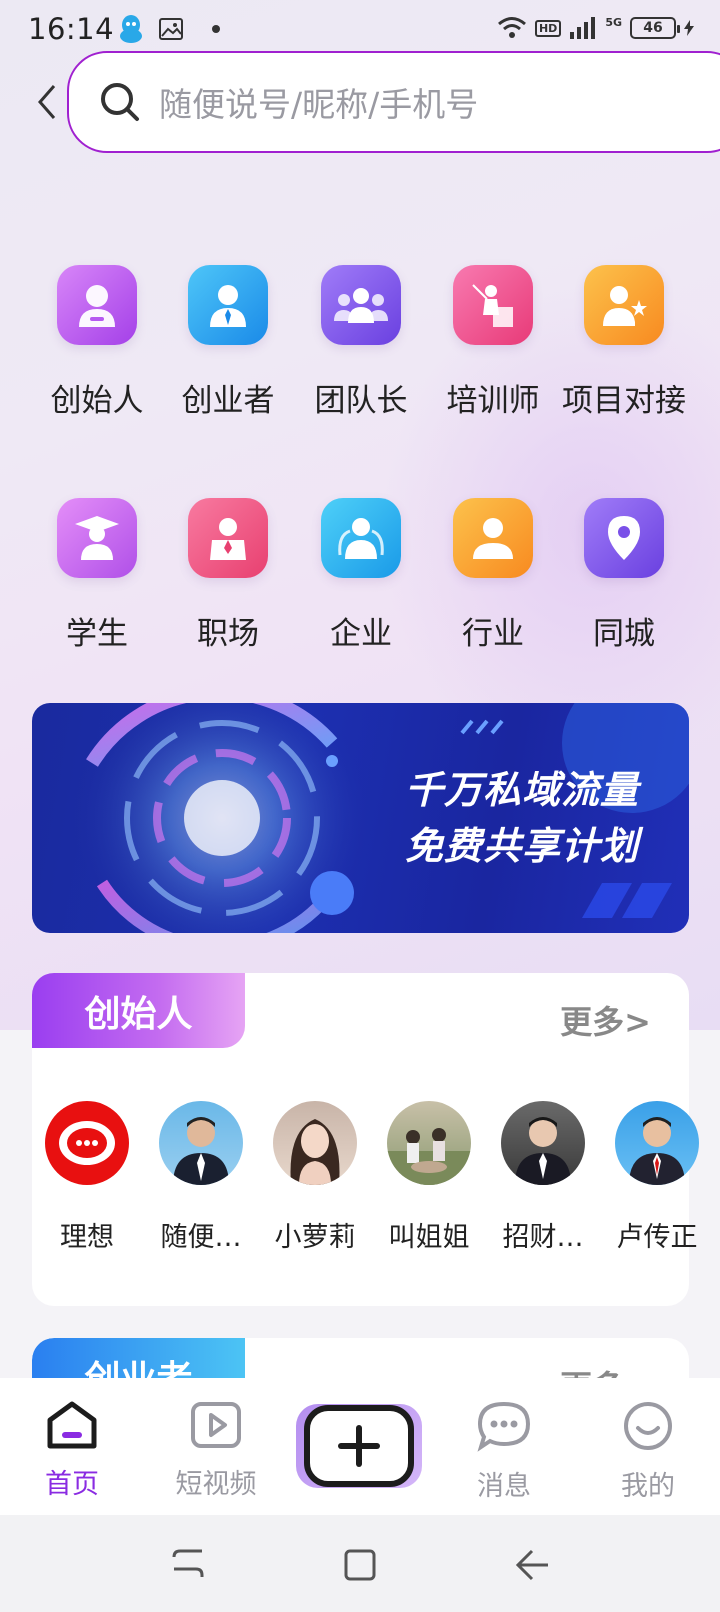 The width and height of the screenshot is (720, 1612). I want to click on category-entrepreneur: 创业者, so click(228, 345).